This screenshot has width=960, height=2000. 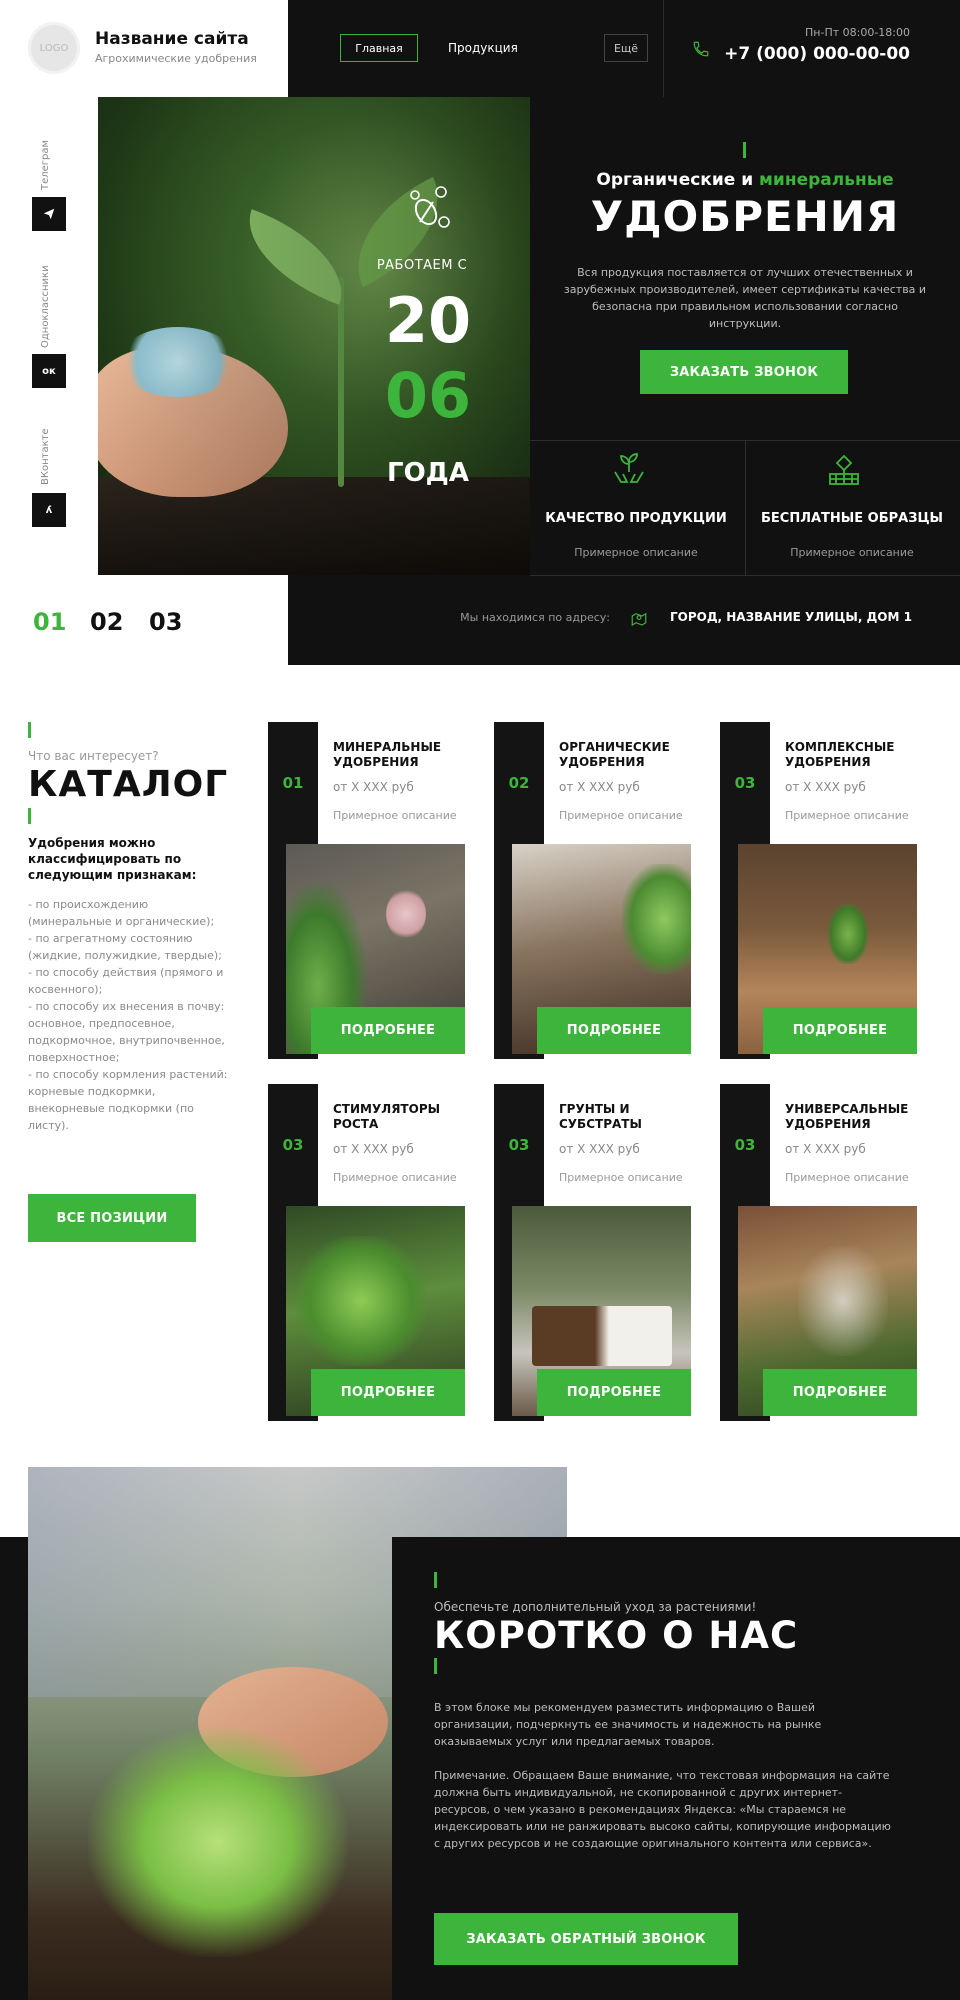 I want to click on odnoklassniki-icon: ок, so click(x=49, y=371).